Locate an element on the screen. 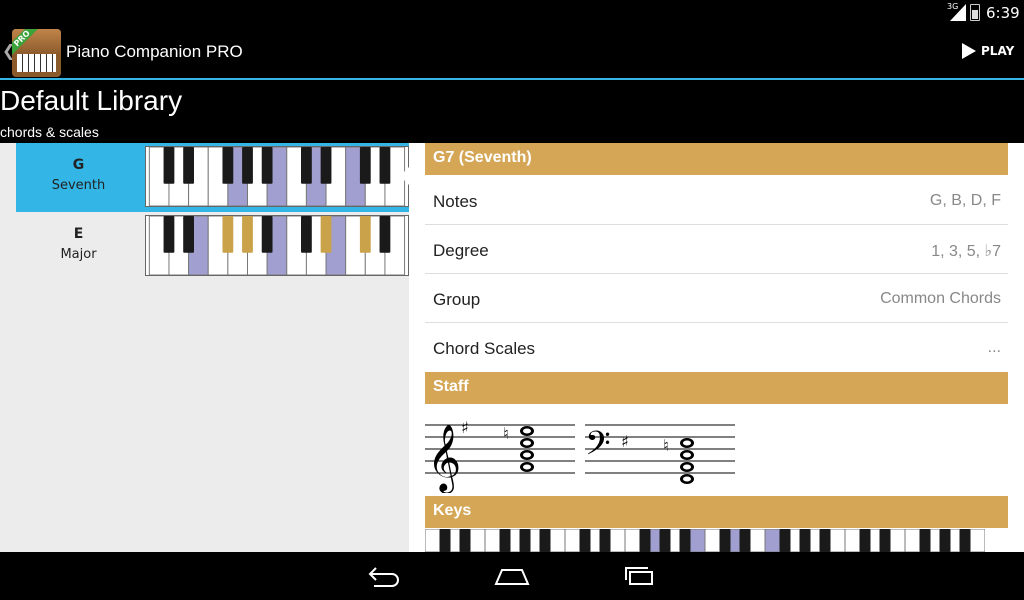 This screenshot has width=1024, height=600. degree-row: Degree 1, 3, 5, ♭7 is located at coordinates (716, 249).